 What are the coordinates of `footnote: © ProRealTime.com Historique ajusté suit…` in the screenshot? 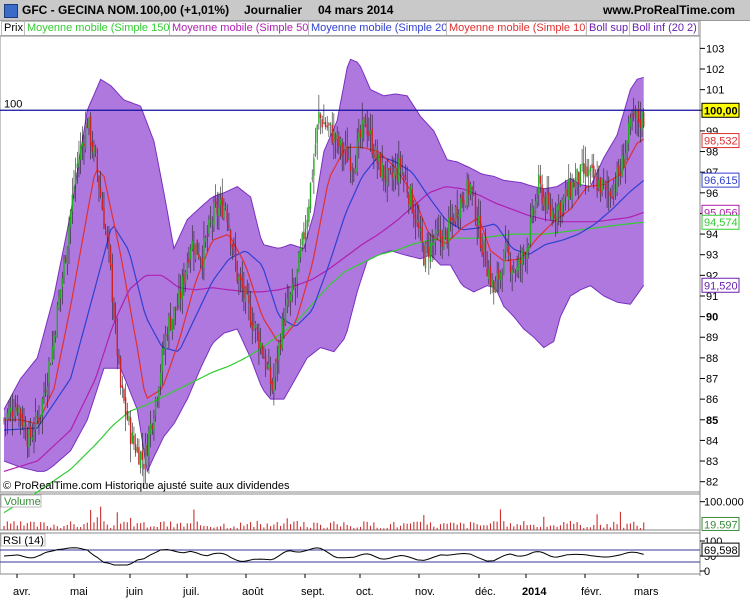 It's located at (146, 486).